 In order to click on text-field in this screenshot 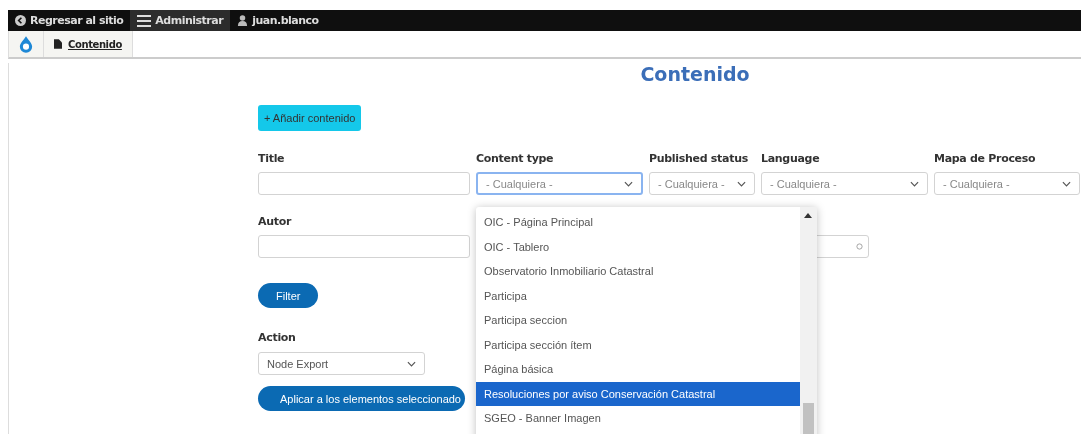, I will do `click(364, 183)`.